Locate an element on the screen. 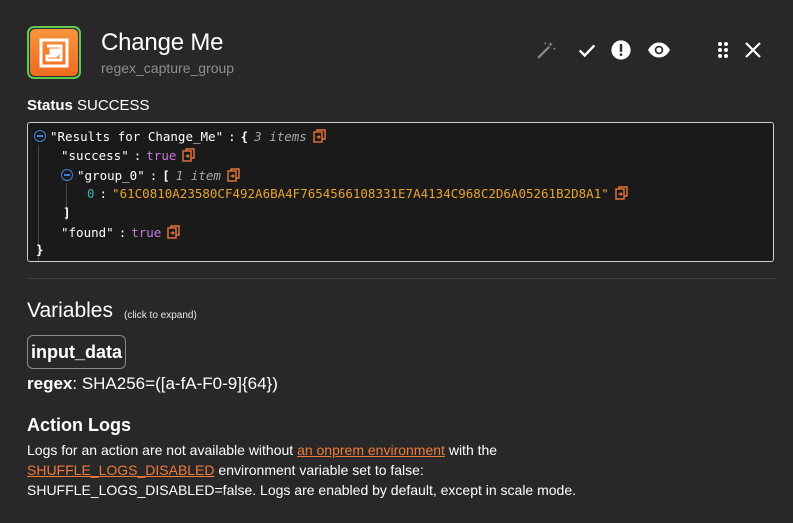 The image size is (793, 523). section-divider is located at coordinates (401, 278).